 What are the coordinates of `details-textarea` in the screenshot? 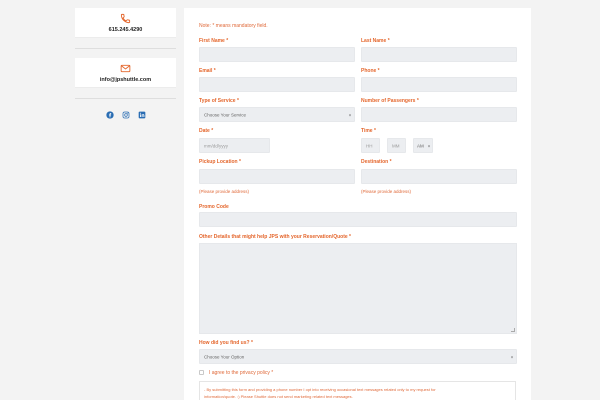 It's located at (358, 288).